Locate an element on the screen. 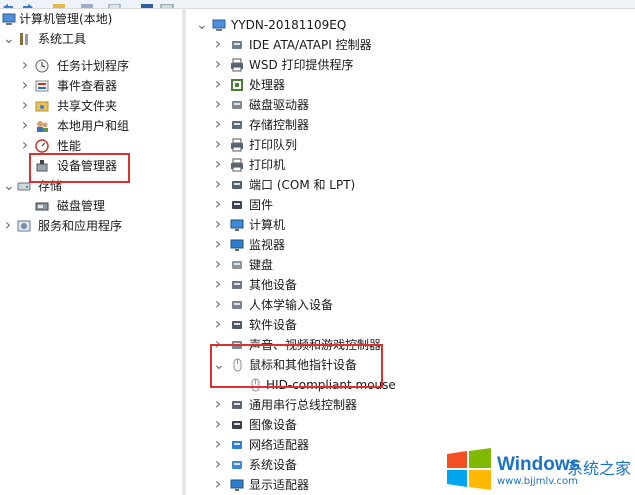 The width and height of the screenshot is (635, 495). device-label: 声音、视频和游戏控制器 is located at coordinates (315, 345).